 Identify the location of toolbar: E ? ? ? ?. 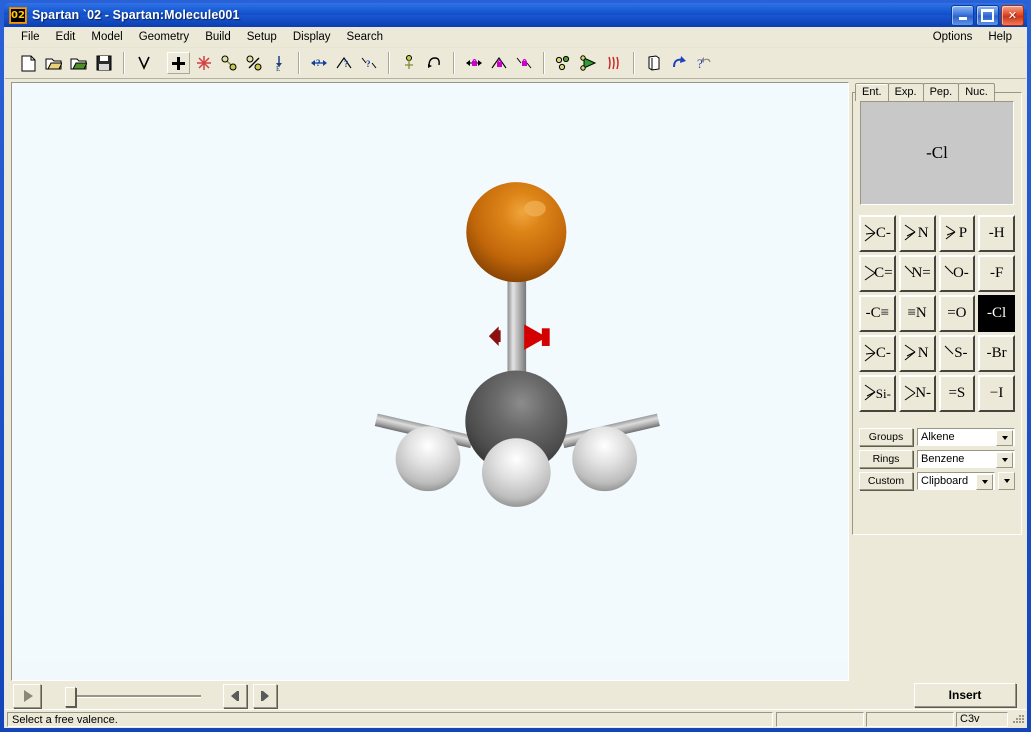
(515, 63).